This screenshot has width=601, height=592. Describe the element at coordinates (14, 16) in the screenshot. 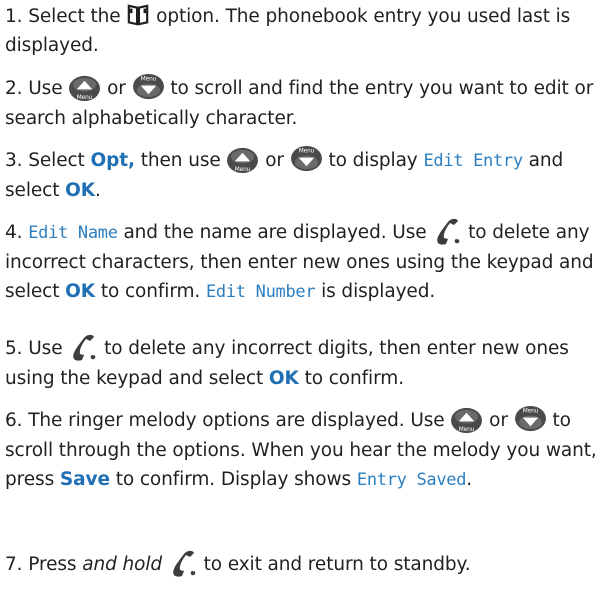

I see `step-number: 1.` at that location.